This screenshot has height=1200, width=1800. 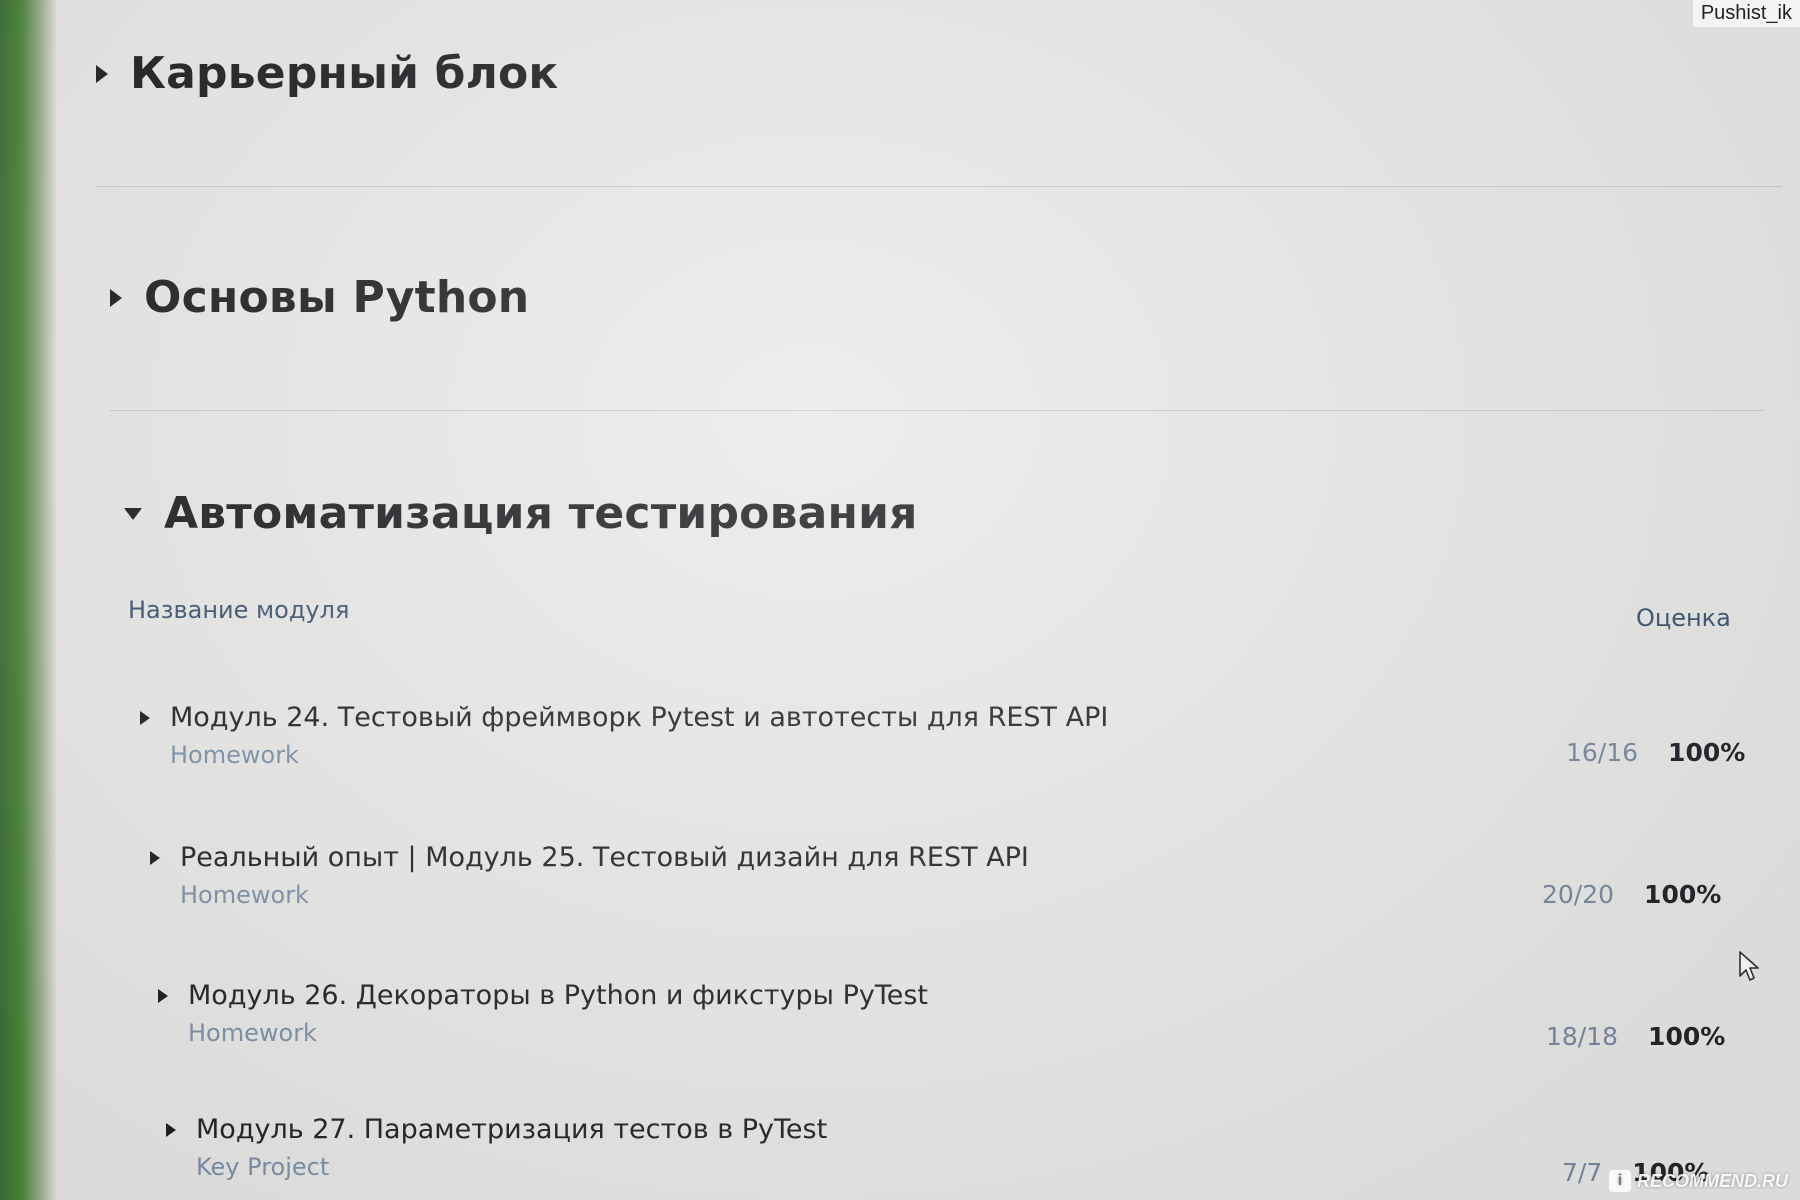 What do you see at coordinates (1683, 618) in the screenshot?
I see `column-header-grade: Оценка` at bounding box center [1683, 618].